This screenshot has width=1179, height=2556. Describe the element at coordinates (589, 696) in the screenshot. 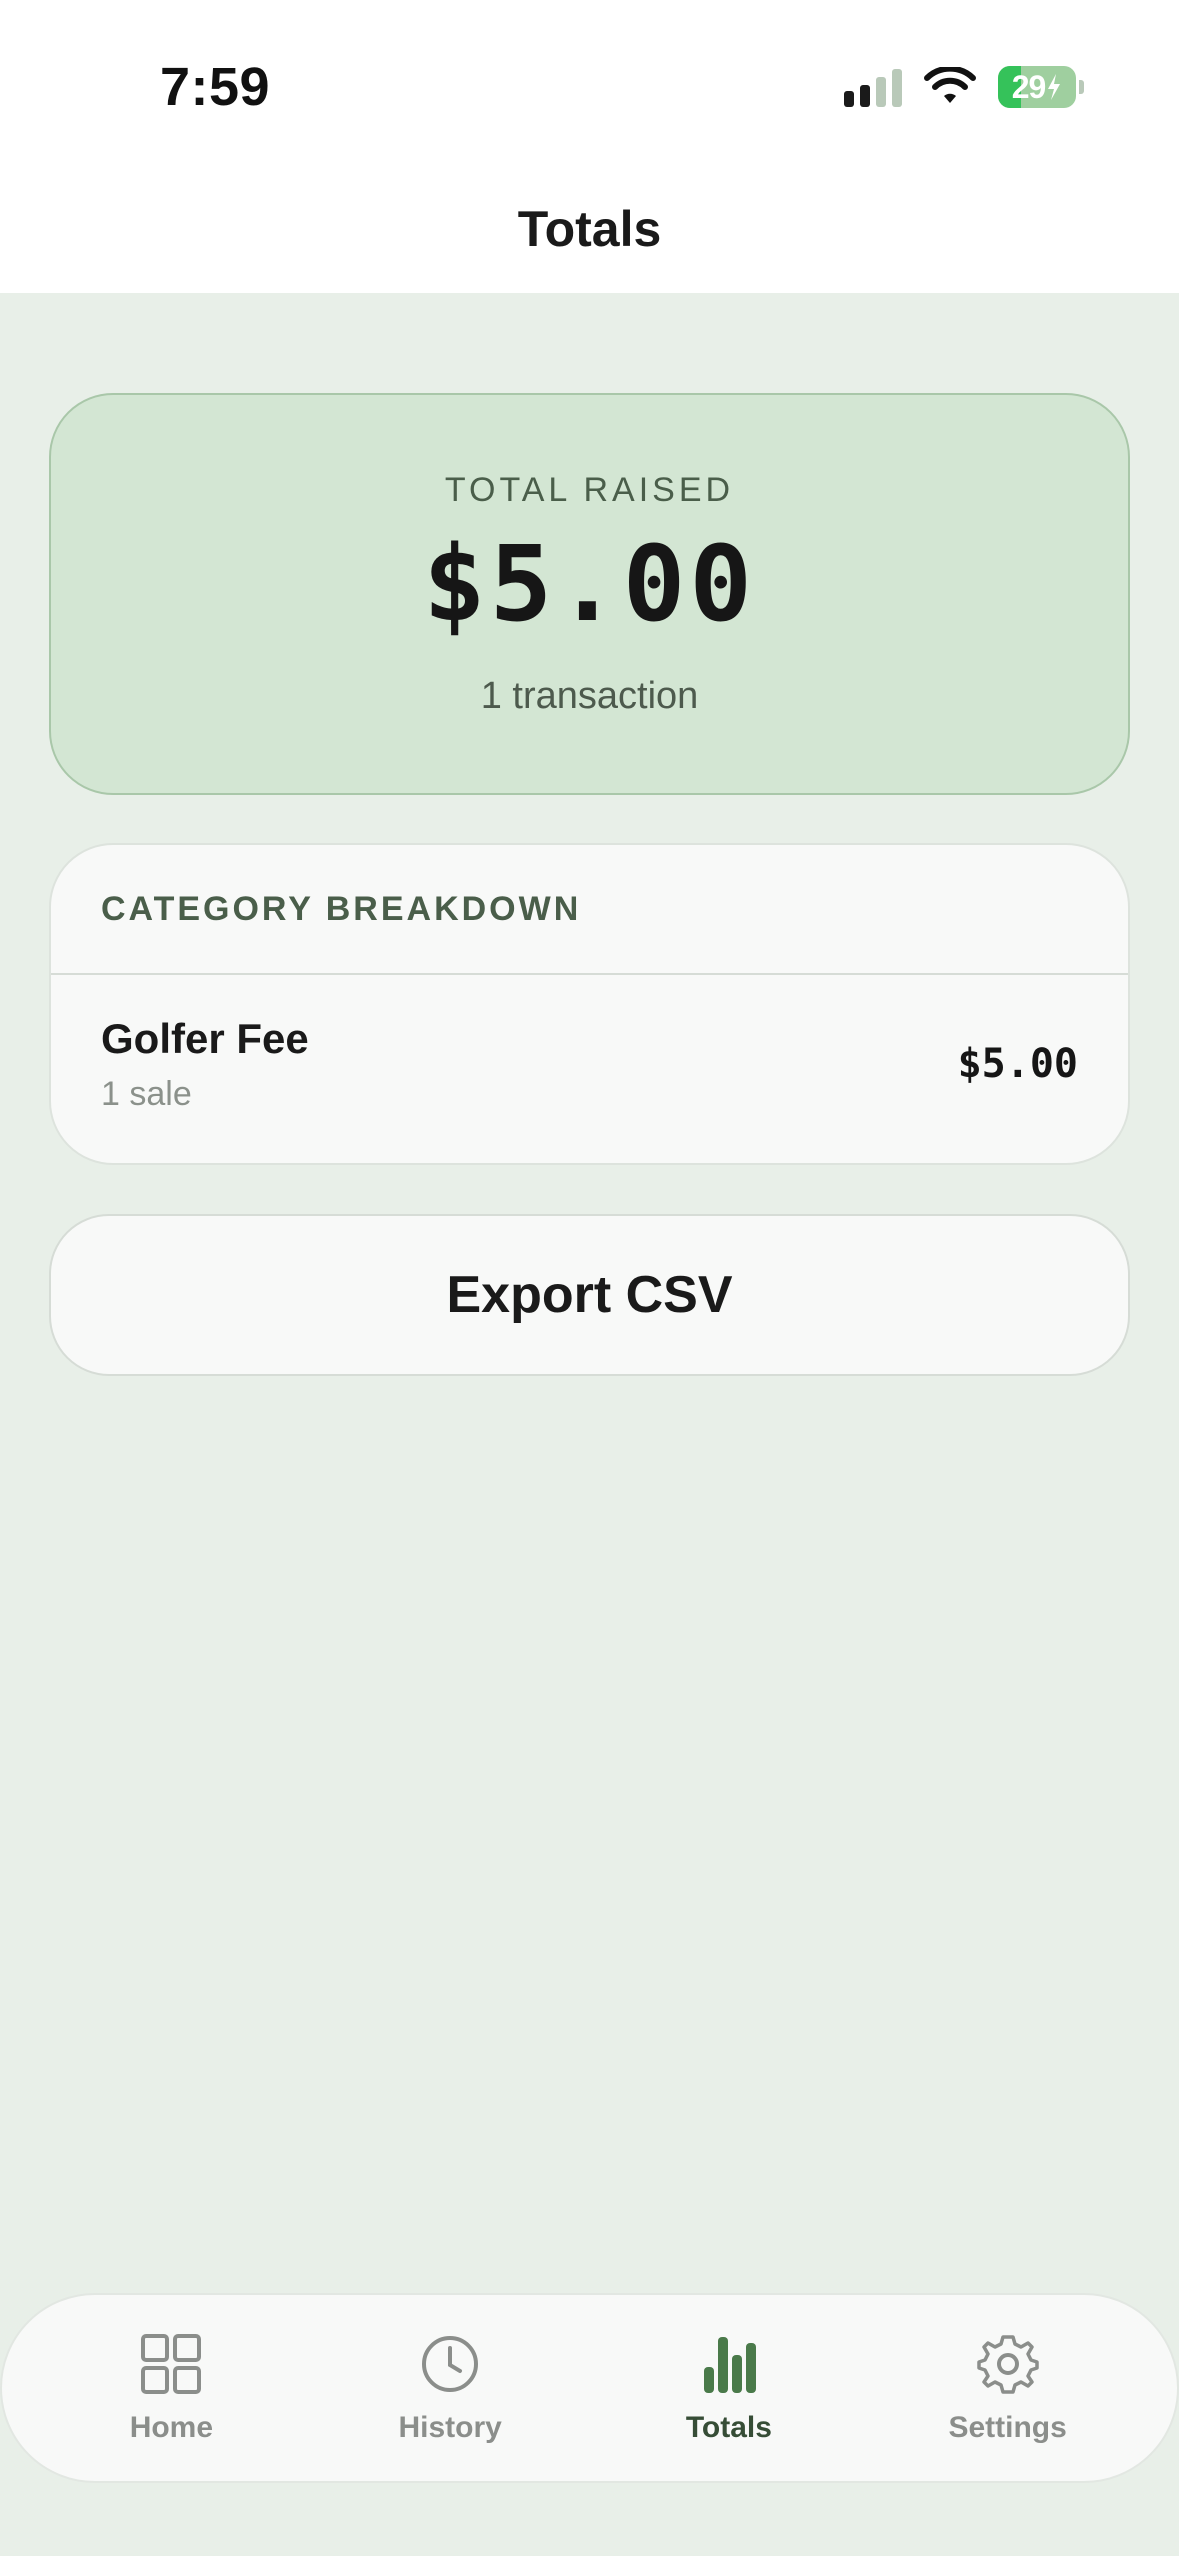

I see `transaction-count: 1 transaction` at that location.